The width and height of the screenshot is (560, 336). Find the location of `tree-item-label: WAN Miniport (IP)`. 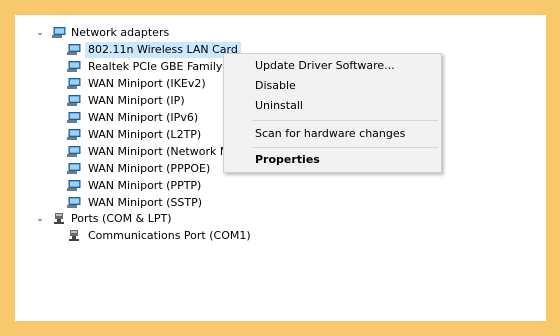

tree-item-label: WAN Miniport (IP) is located at coordinates (136, 100).